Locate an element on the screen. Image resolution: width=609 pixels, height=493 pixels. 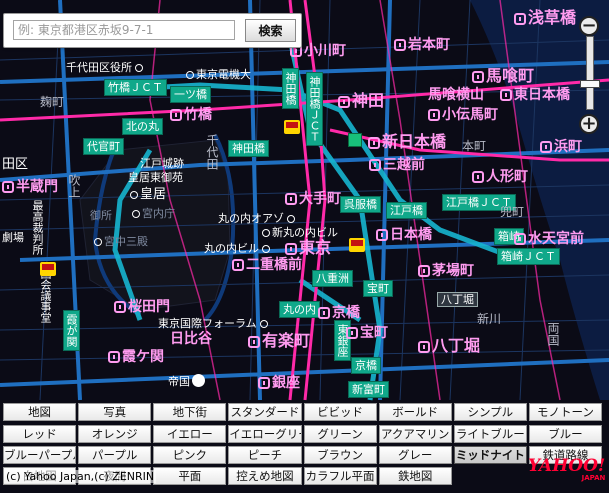
station-suitengumae: 水天宮前 is located at coordinates (549, 239).